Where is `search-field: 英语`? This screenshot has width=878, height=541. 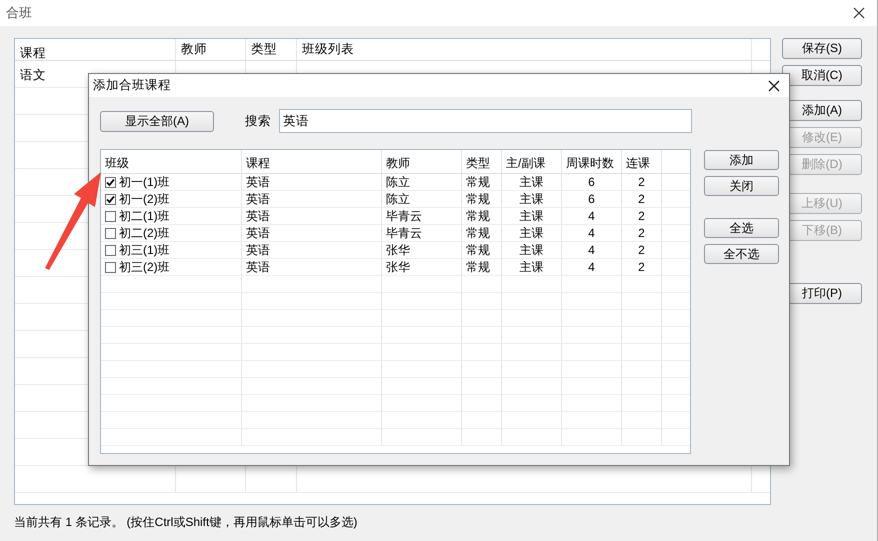 search-field: 英语 is located at coordinates (485, 121).